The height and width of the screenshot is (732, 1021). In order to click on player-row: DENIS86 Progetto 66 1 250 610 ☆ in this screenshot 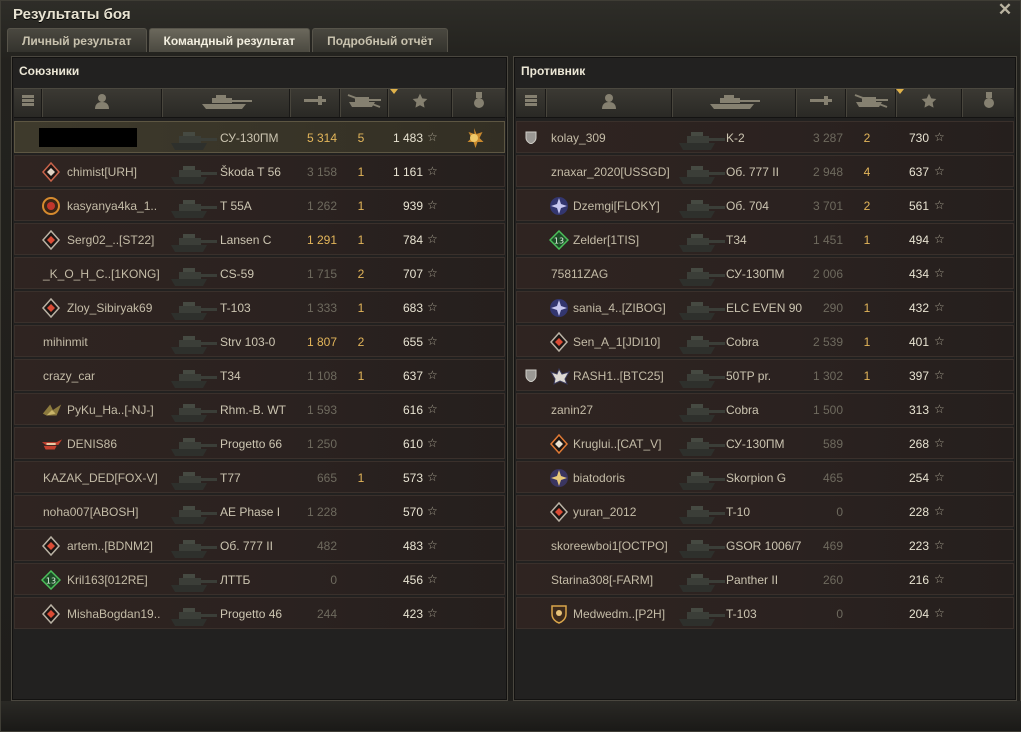, I will do `click(259, 443)`.